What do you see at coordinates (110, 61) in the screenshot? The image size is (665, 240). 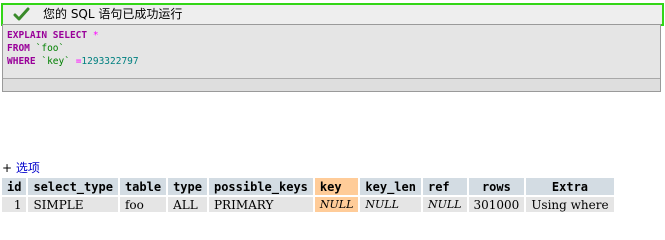 I see `sql-value: 1293322797` at bounding box center [110, 61].